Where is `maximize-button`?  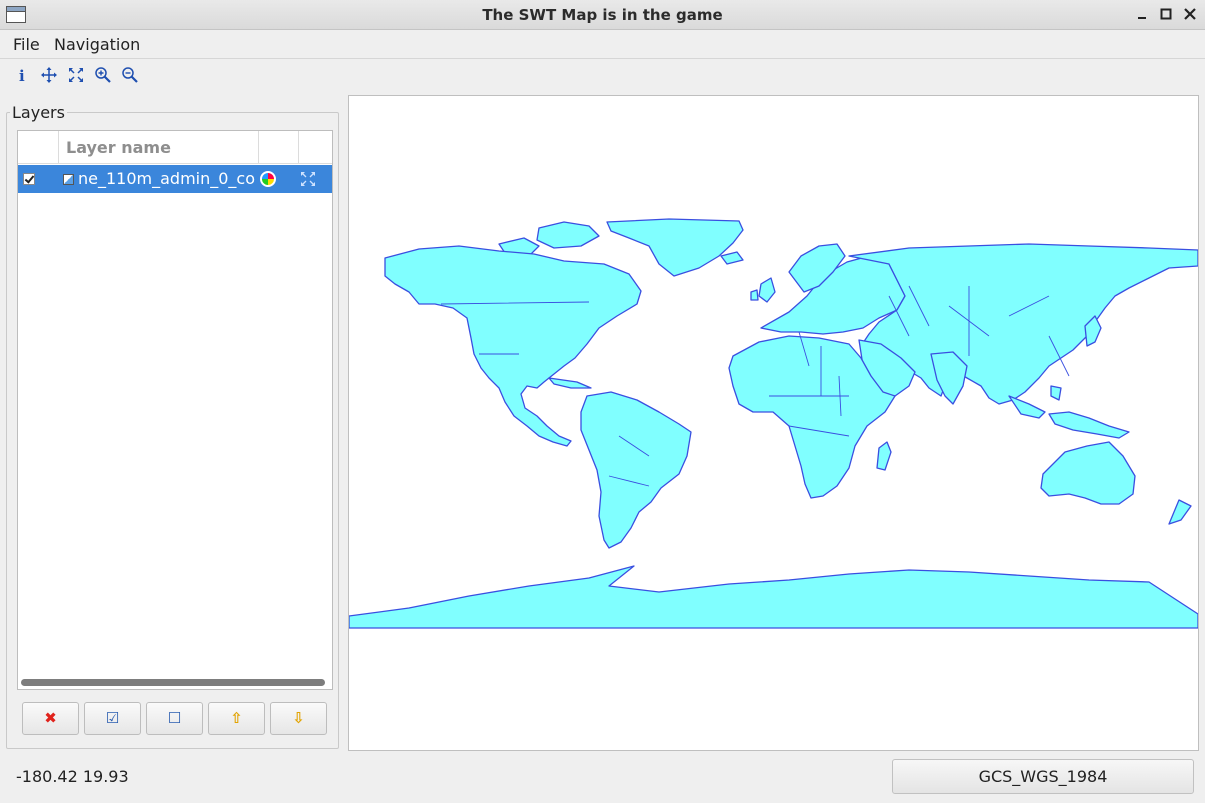
maximize-button is located at coordinates (1166, 14).